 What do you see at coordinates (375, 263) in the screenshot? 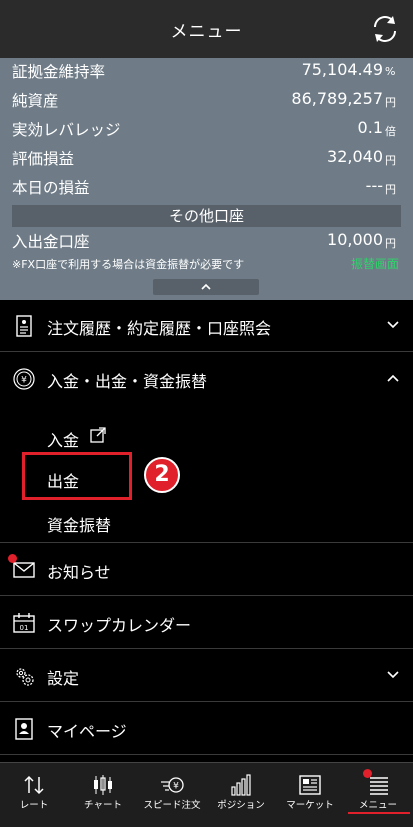
I see `transfer-screen-link: 振替画面` at bounding box center [375, 263].